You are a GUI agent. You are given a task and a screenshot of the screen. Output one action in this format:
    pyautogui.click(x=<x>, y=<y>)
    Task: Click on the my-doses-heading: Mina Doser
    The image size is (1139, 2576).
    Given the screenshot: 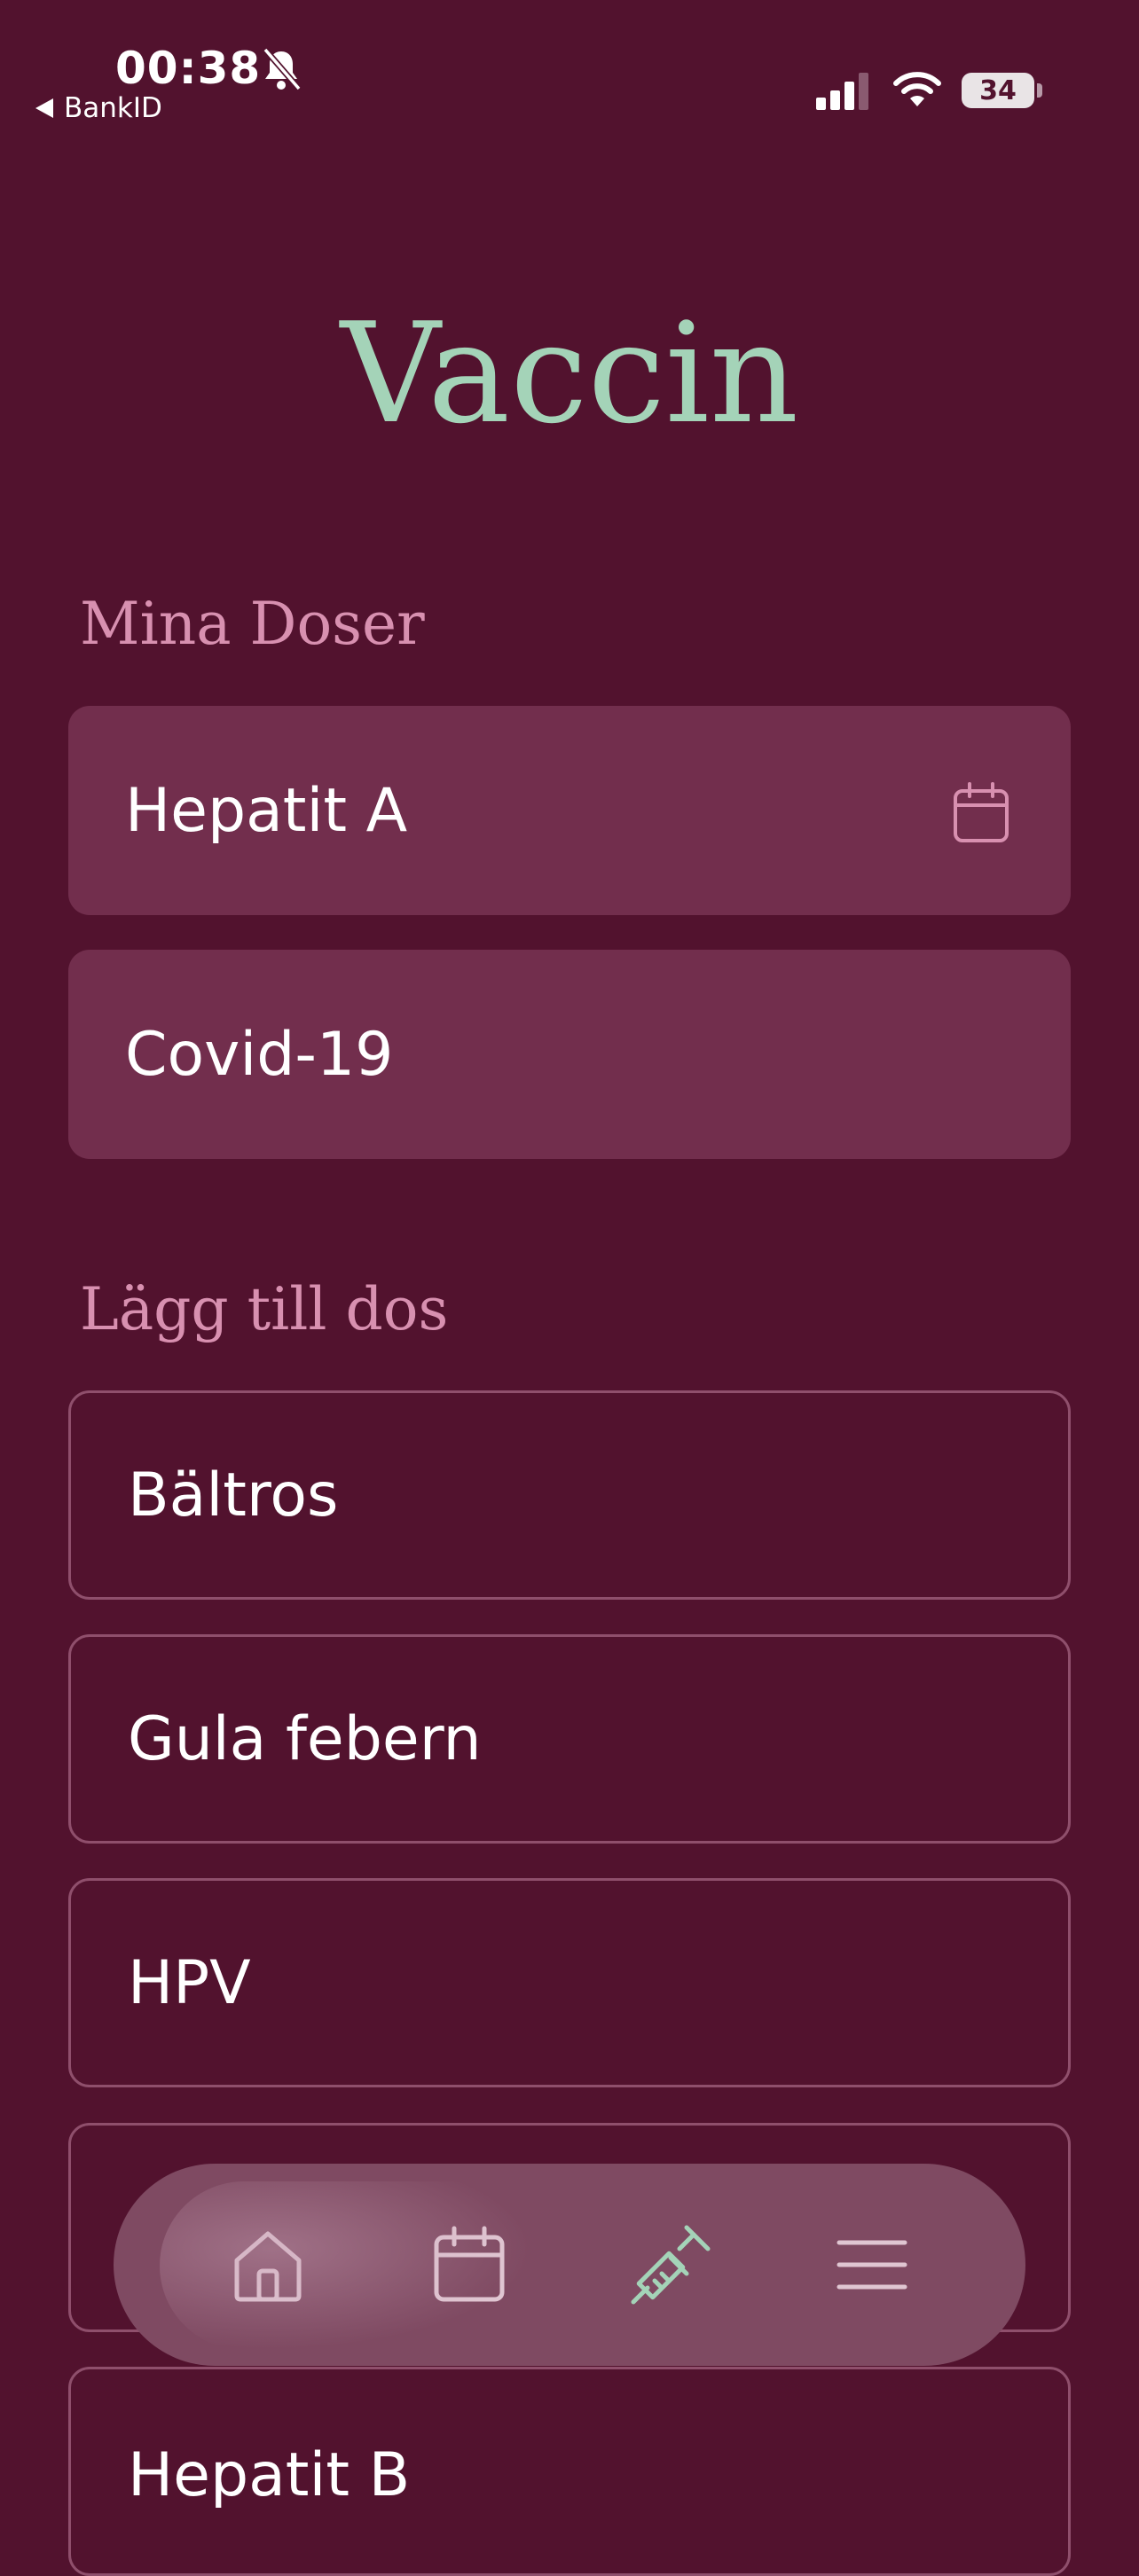 What is the action you would take?
    pyautogui.click(x=252, y=624)
    